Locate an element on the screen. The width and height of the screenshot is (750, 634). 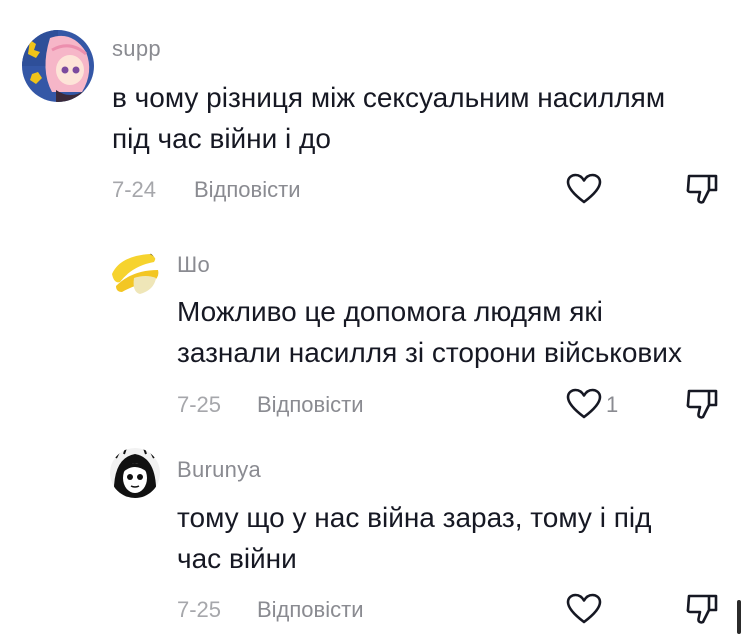
manga-avatar-image is located at coordinates (135, 473).